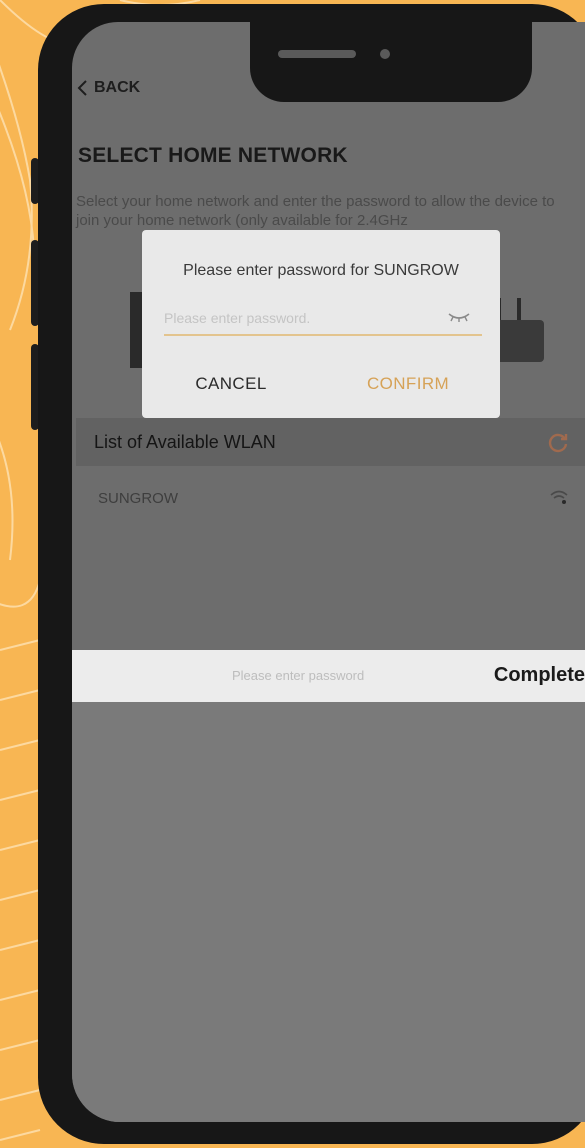 Image resolution: width=585 pixels, height=1148 pixels. Describe the element at coordinates (385, 54) in the screenshot. I see `front-camera` at that location.